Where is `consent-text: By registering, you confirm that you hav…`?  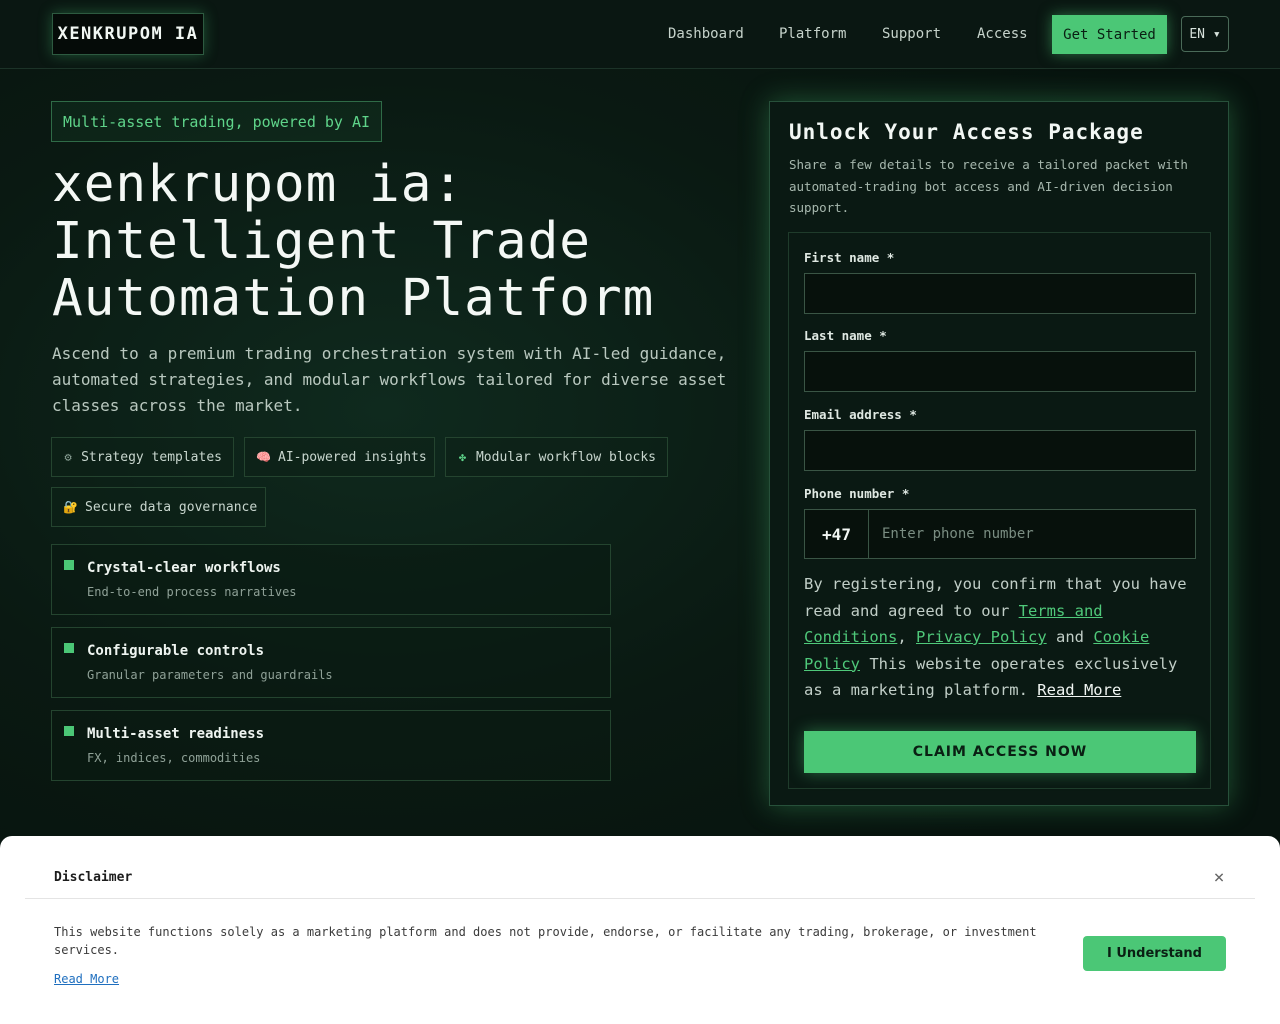 consent-text: By registering, you confirm that you hav… is located at coordinates (1001, 637).